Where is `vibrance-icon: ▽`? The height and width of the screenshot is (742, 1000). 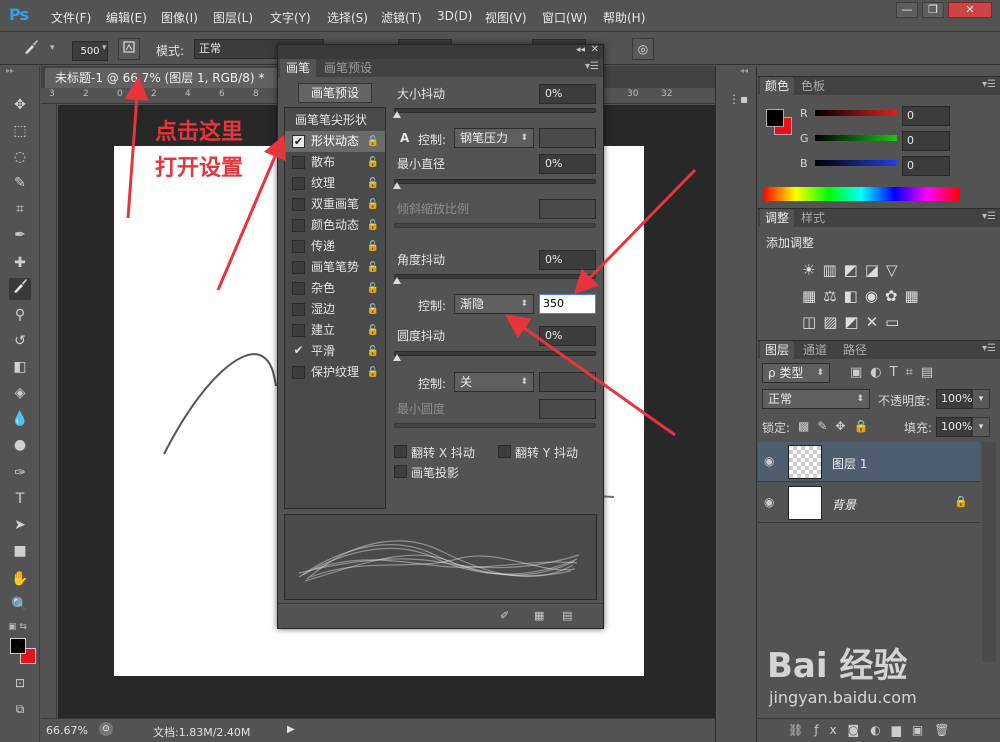
vibrance-icon: ▽ is located at coordinates (895, 270).